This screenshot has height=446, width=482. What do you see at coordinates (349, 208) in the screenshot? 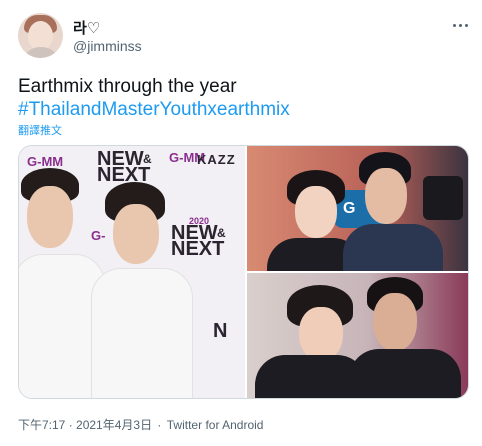
I see `backdrop-text: G` at bounding box center [349, 208].